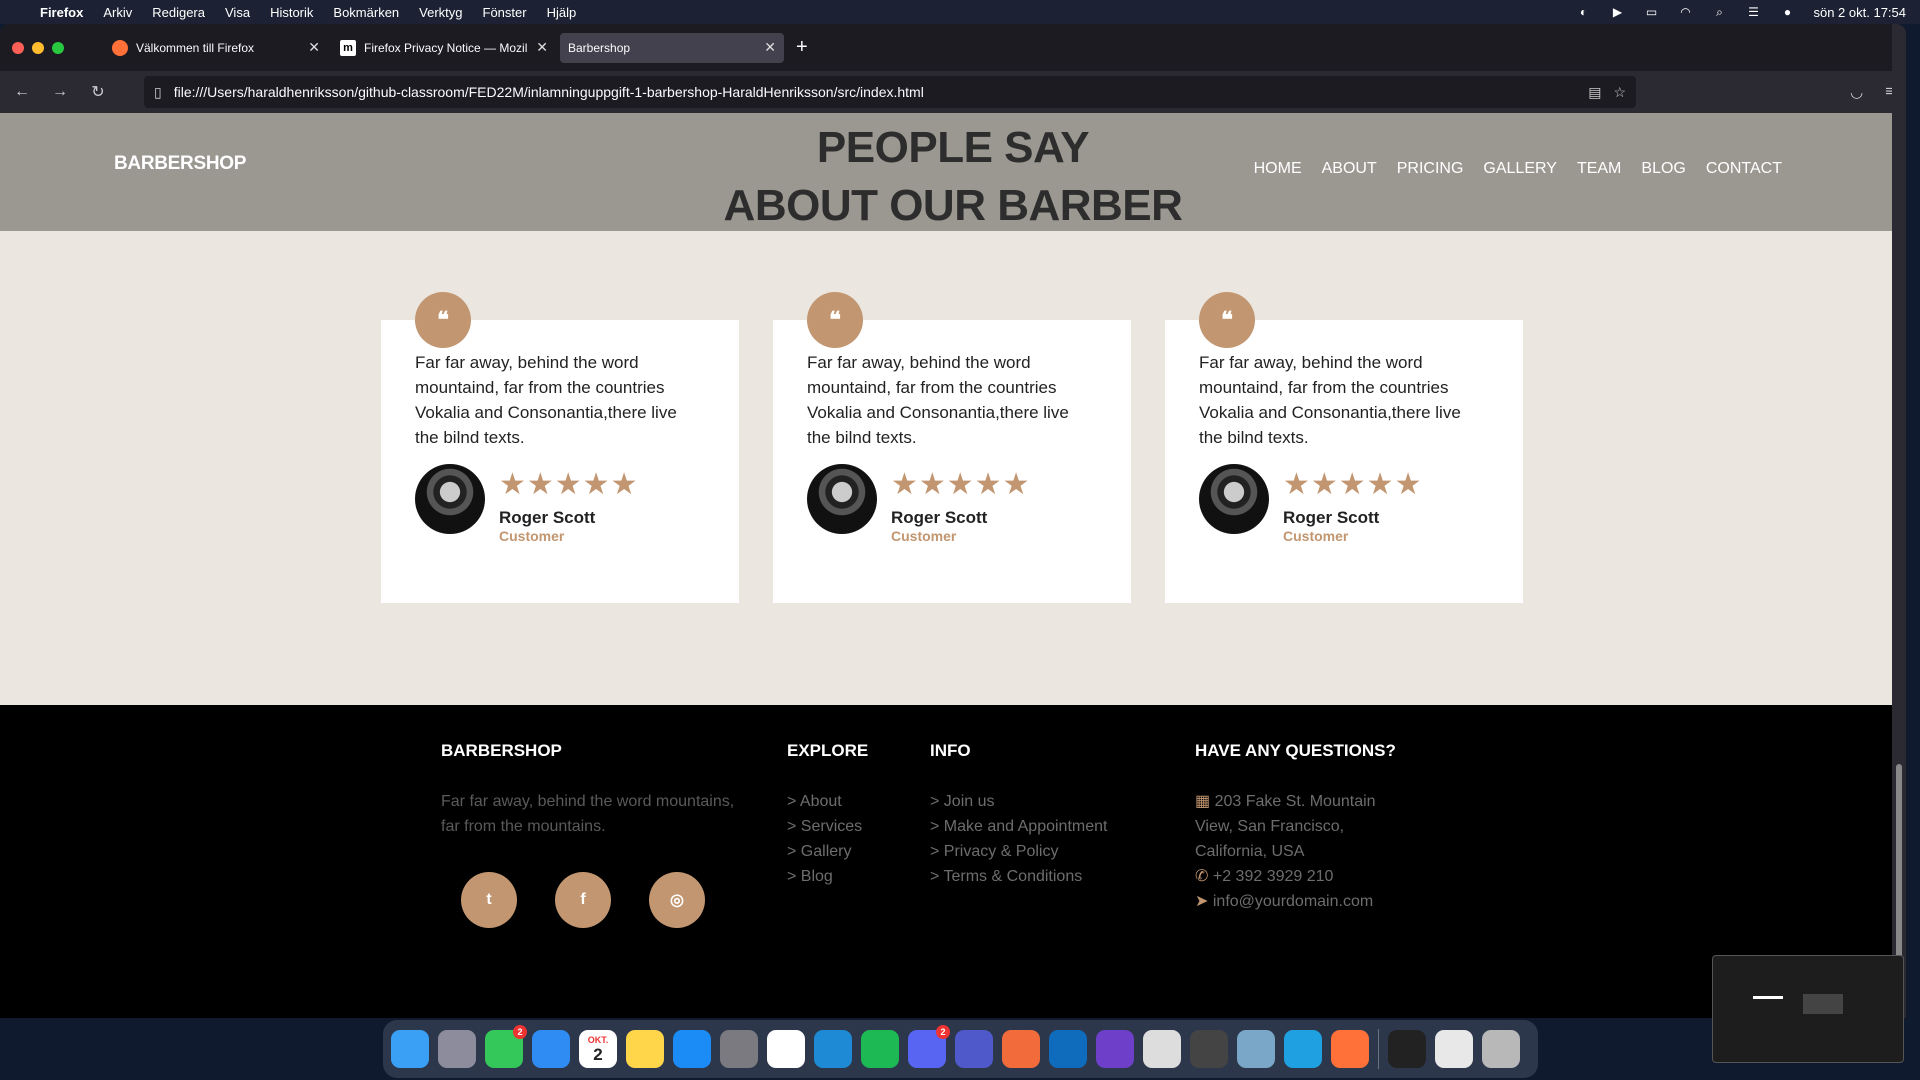 Image resolution: width=1920 pixels, height=1080 pixels. What do you see at coordinates (291, 12) in the screenshot?
I see `menu-historik: Historik` at bounding box center [291, 12].